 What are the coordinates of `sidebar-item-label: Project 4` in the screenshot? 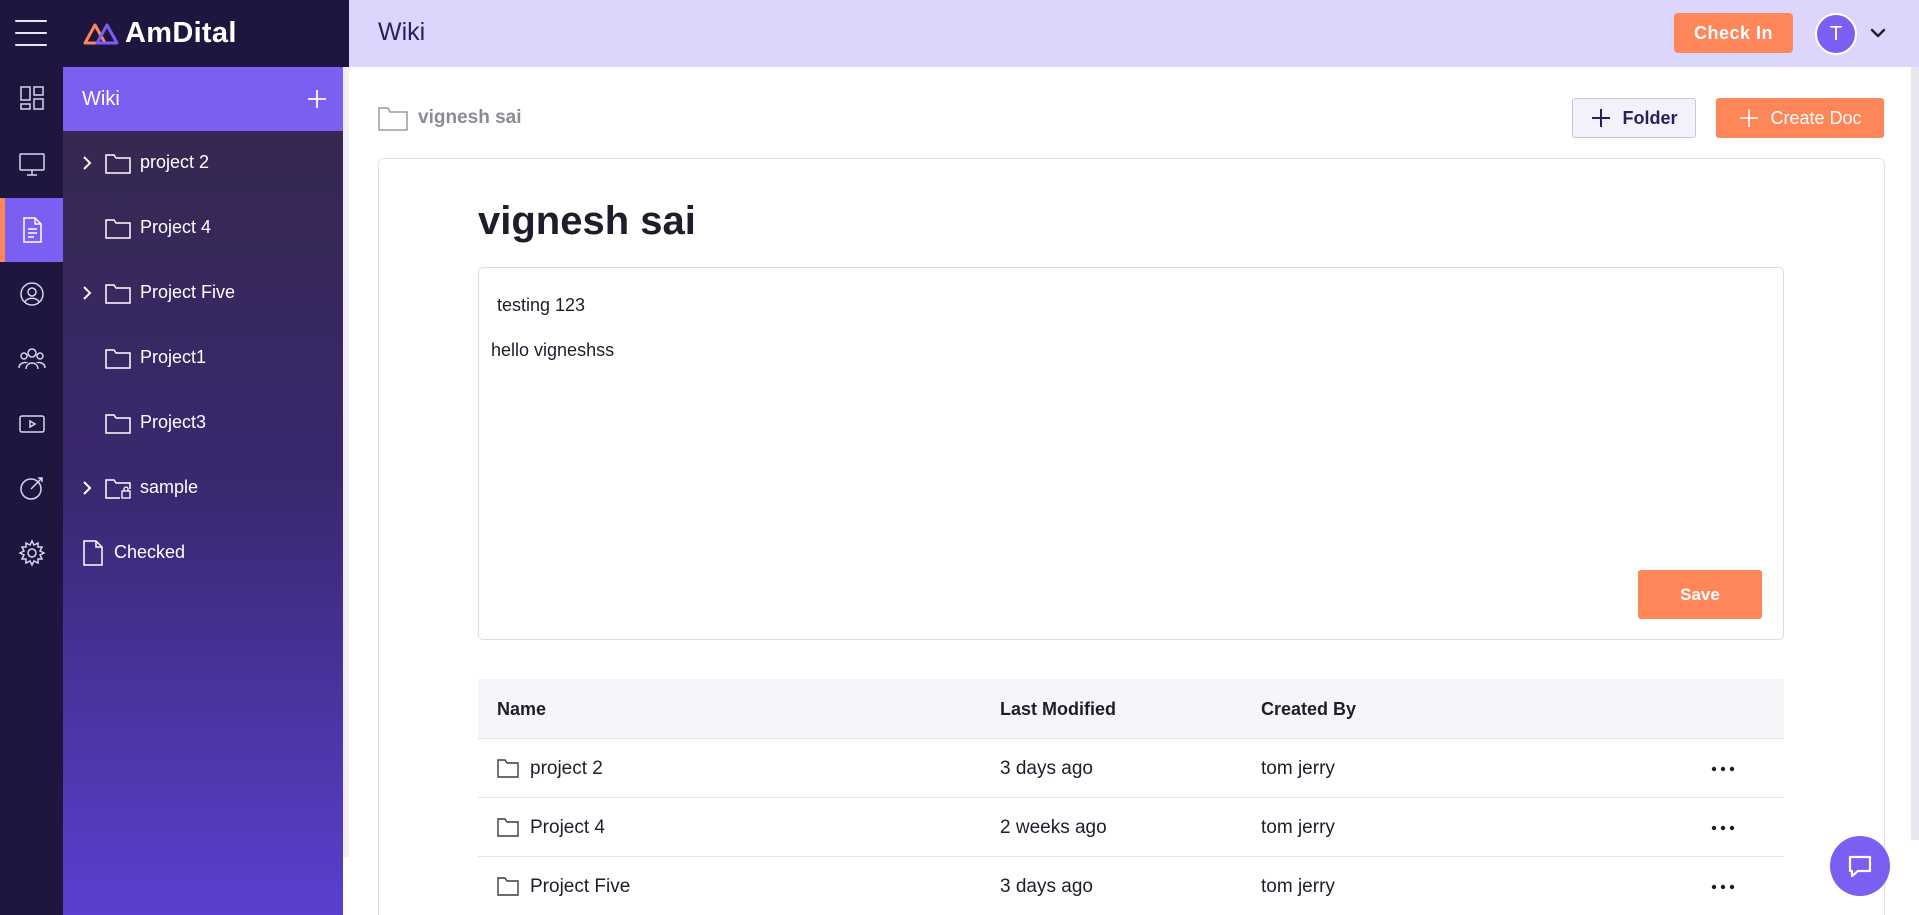 It's located at (176, 227).